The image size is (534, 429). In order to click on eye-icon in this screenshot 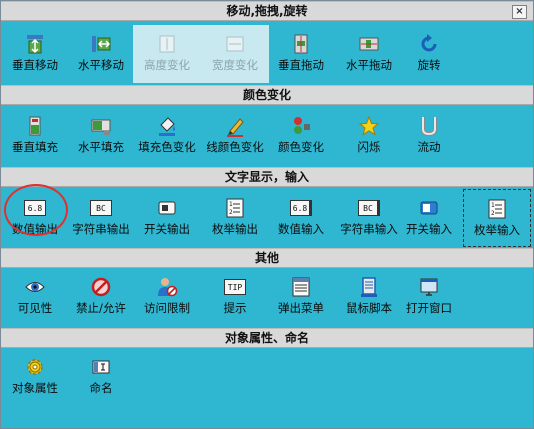, I will do `click(35, 287)`.